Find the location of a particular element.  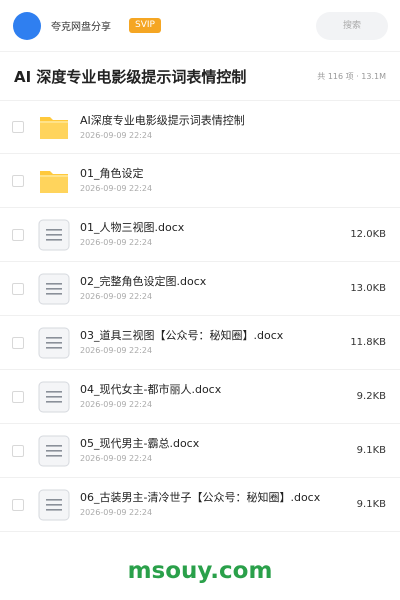

svip-badge: SVIP is located at coordinates (145, 25).